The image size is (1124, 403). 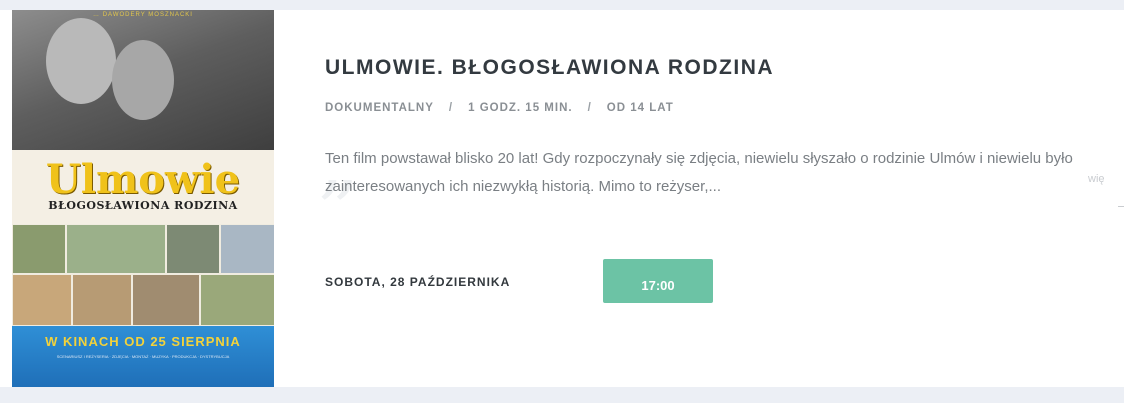 I want to click on movie-title: ULMOWIE. BŁOGOSŁAWIONA RODZINA, so click(x=549, y=68).